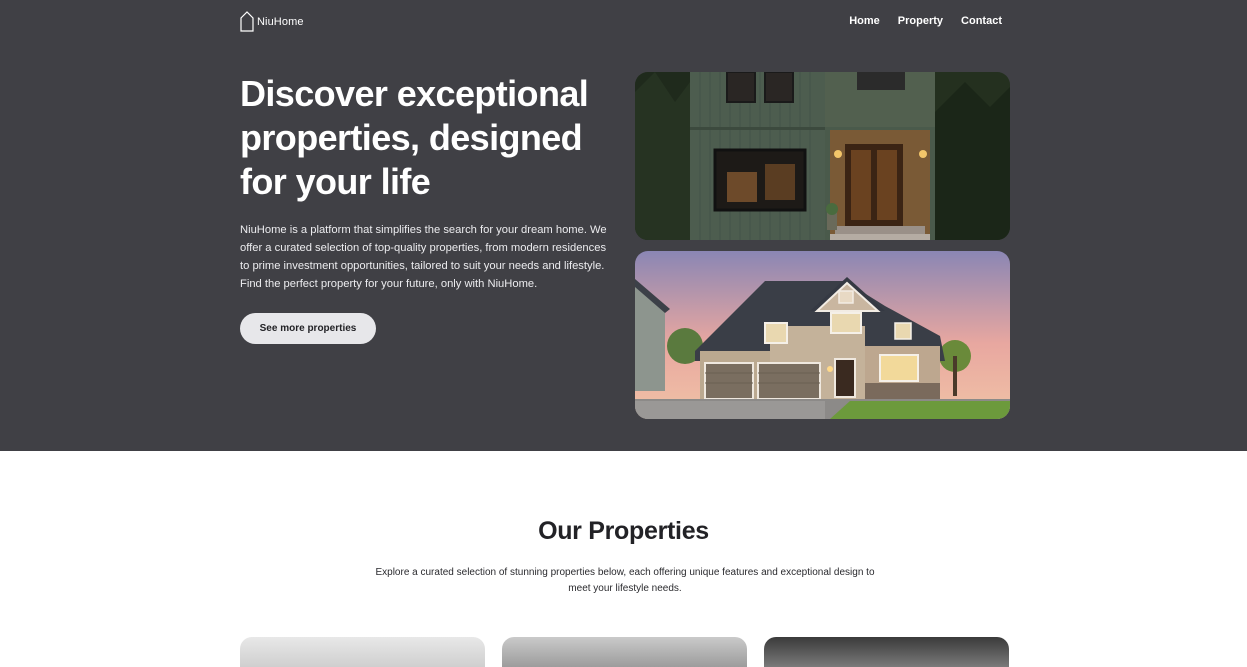  What do you see at coordinates (981, 21) in the screenshot?
I see `nav-link-contact: Contact` at bounding box center [981, 21].